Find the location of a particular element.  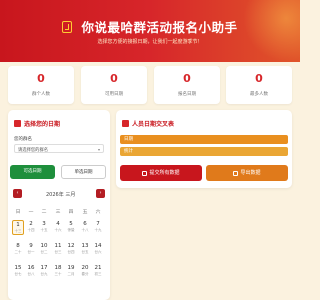

calendar-day: 12 廿四 is located at coordinates (71, 249).